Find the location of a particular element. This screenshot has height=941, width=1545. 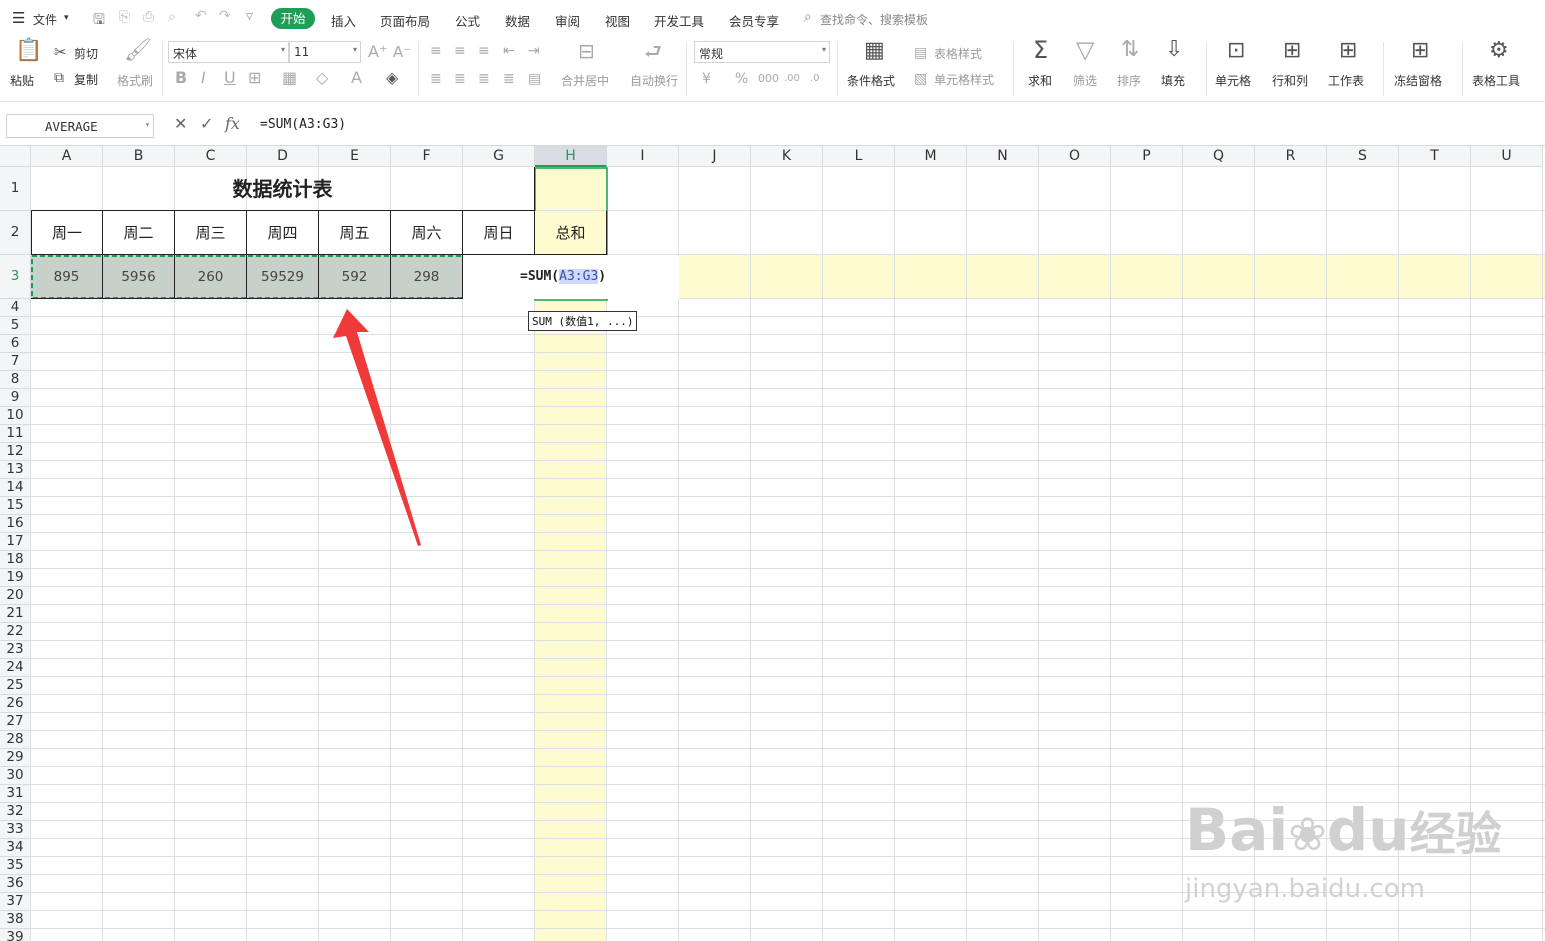

copy-button: 复制 is located at coordinates (86, 79).